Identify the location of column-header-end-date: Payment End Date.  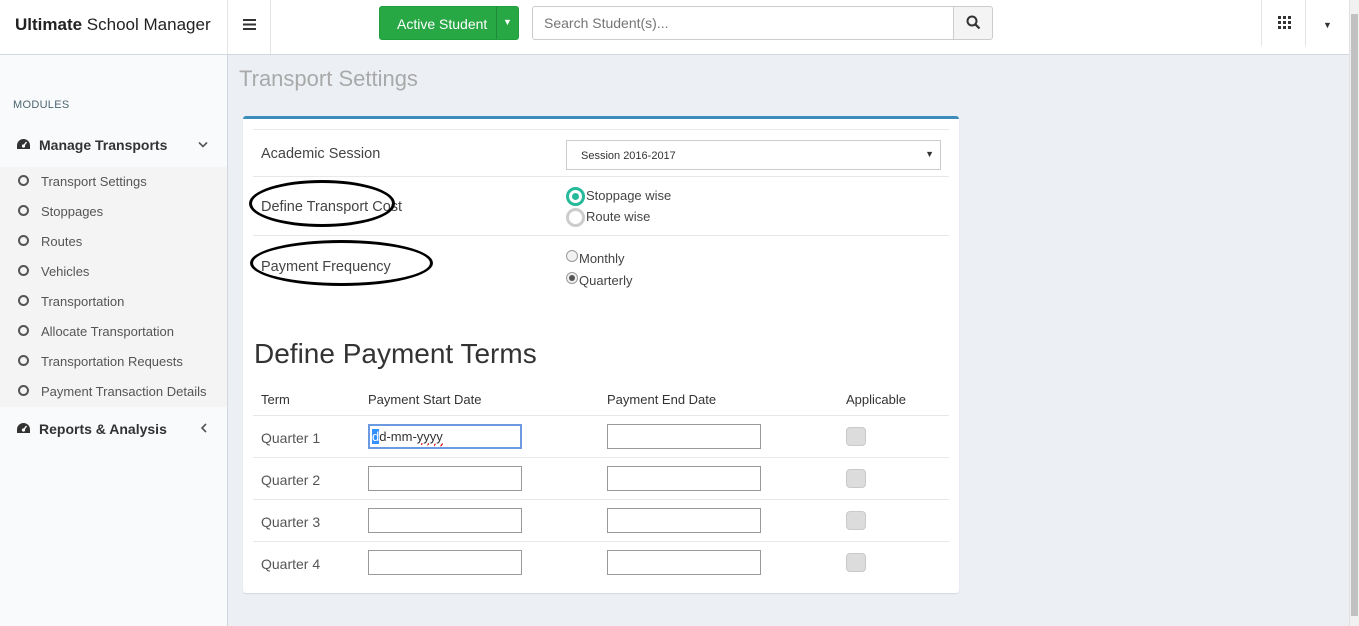
(662, 399).